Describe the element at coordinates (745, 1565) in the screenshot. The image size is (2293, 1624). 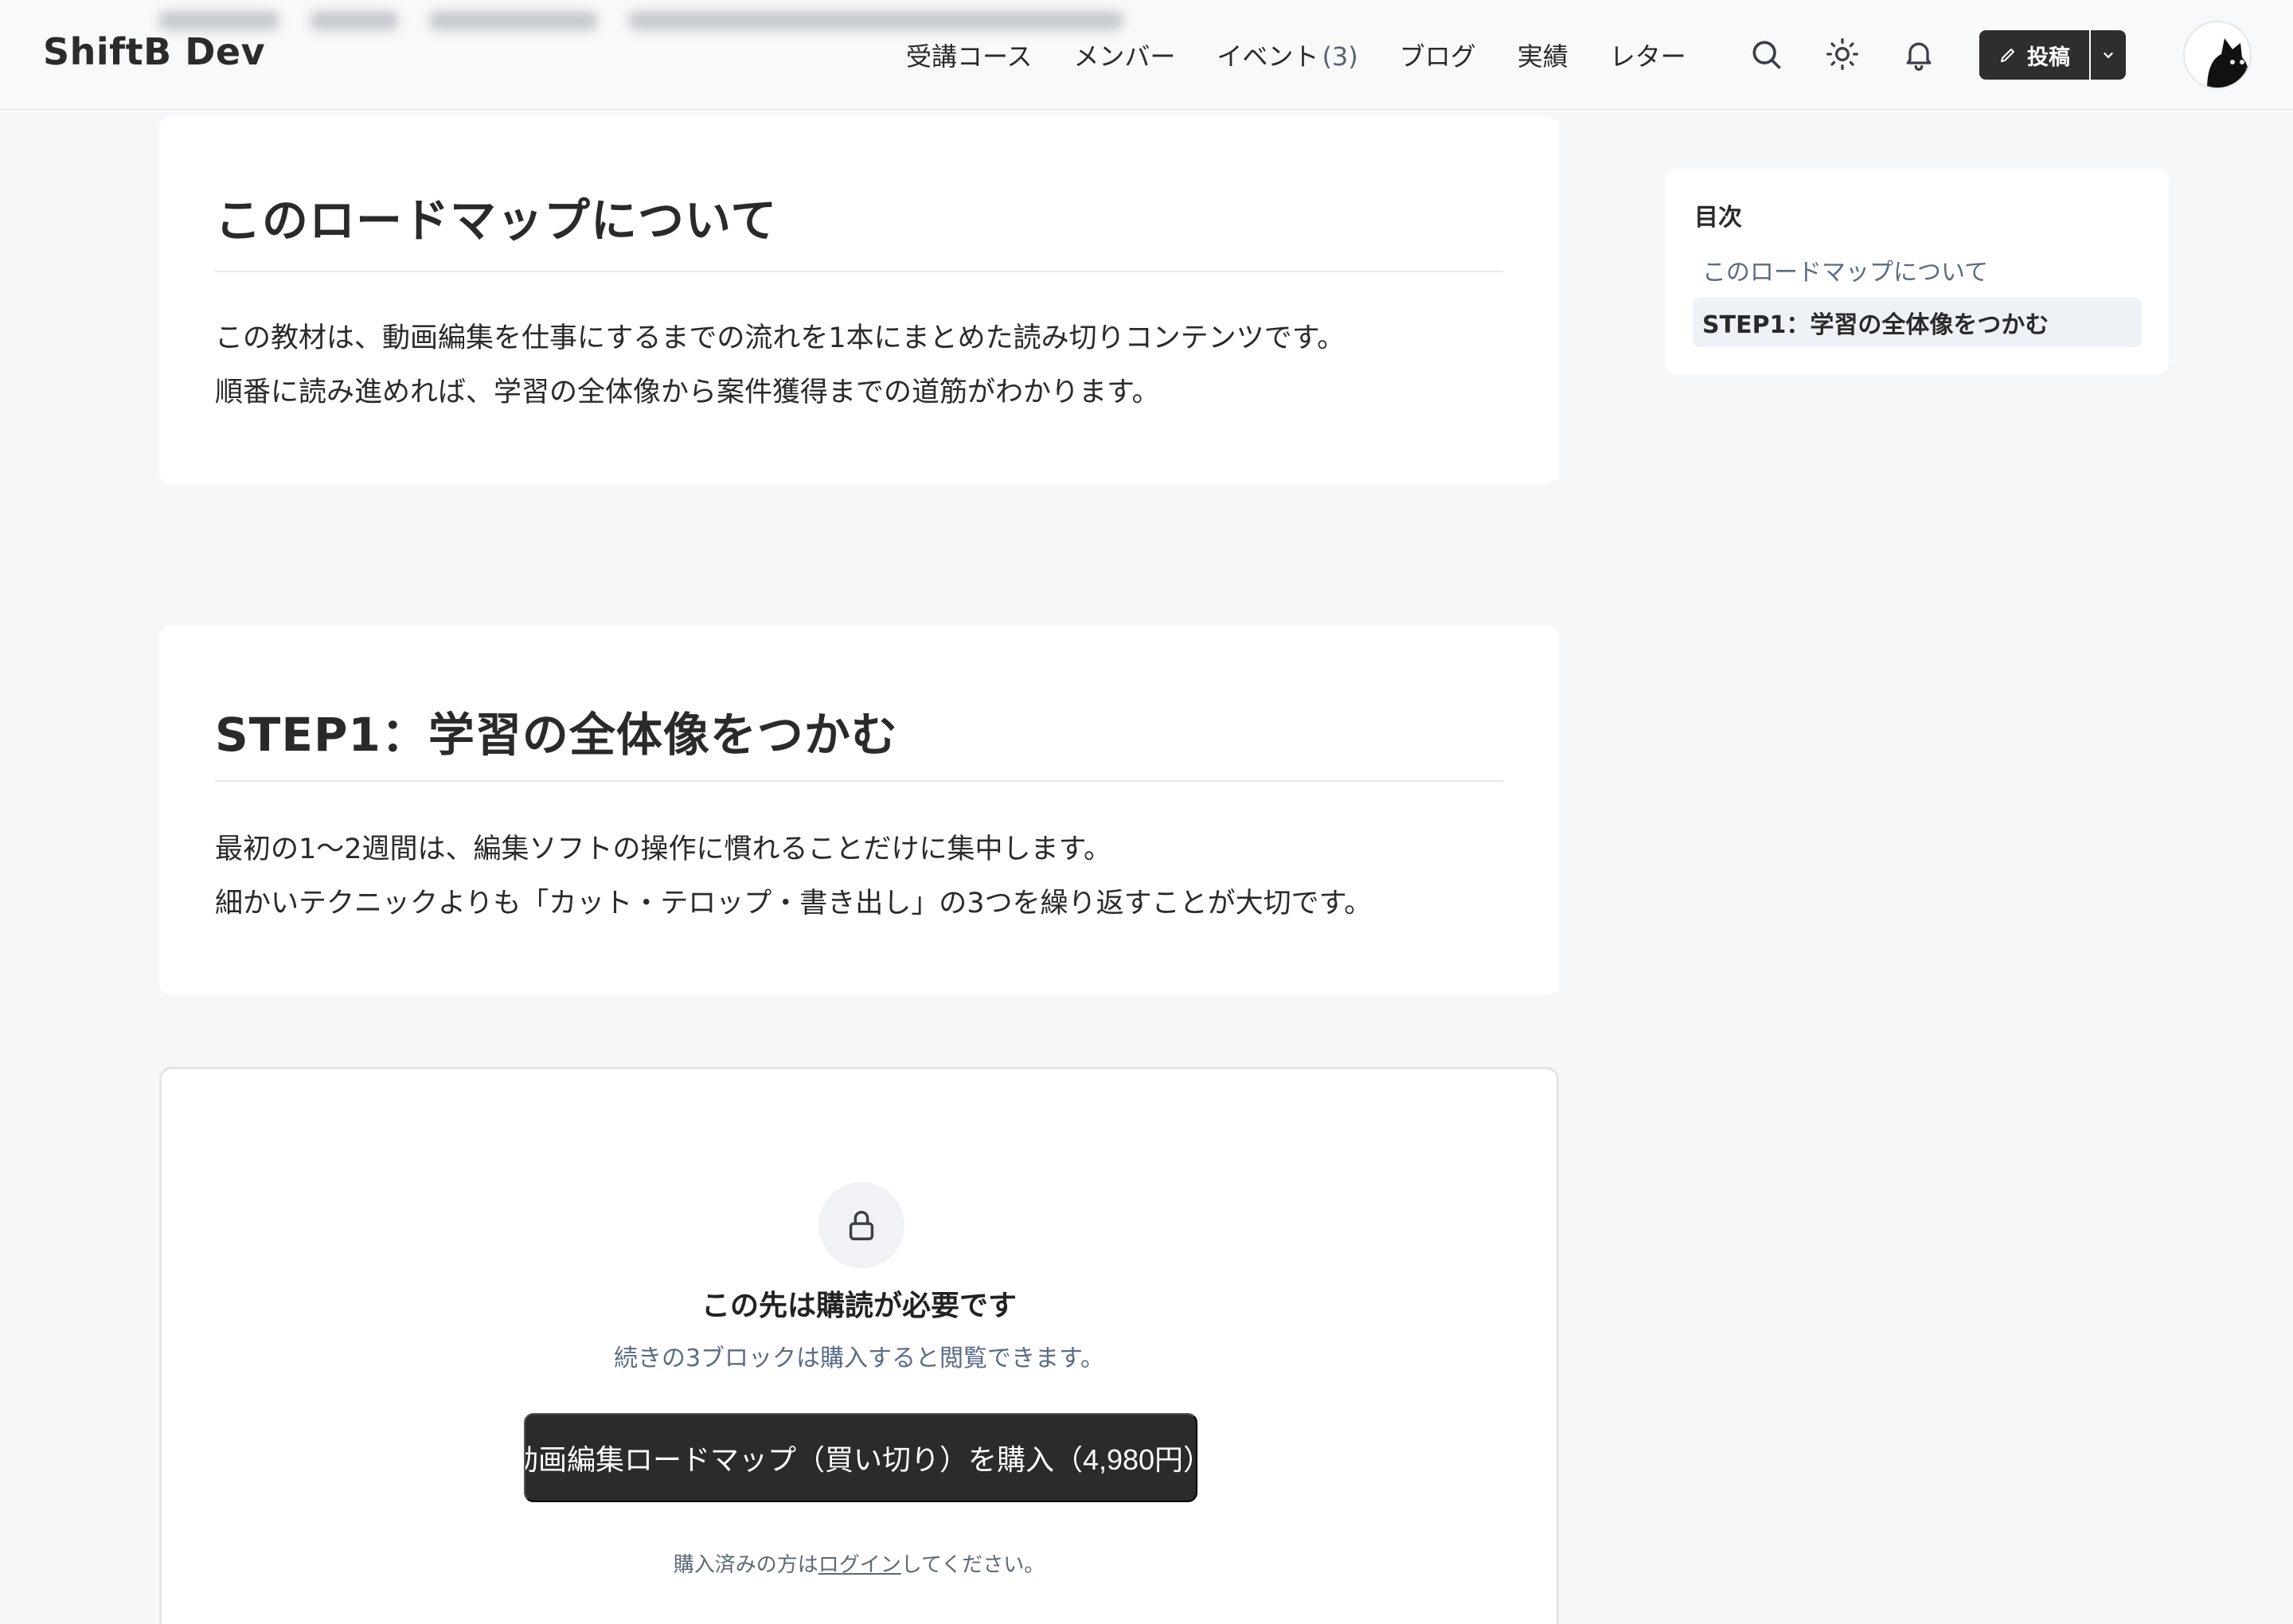
I see `login-prefix: 購入済みの方は` at that location.